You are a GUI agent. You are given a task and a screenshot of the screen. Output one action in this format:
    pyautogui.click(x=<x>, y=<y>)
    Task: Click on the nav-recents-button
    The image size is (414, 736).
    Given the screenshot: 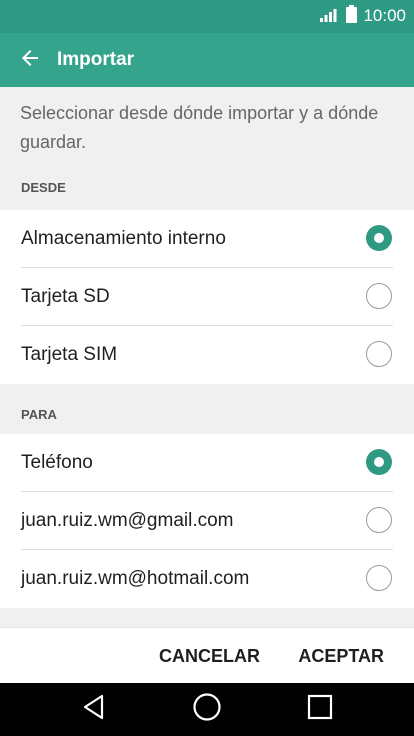 What is the action you would take?
    pyautogui.click(x=320, y=709)
    